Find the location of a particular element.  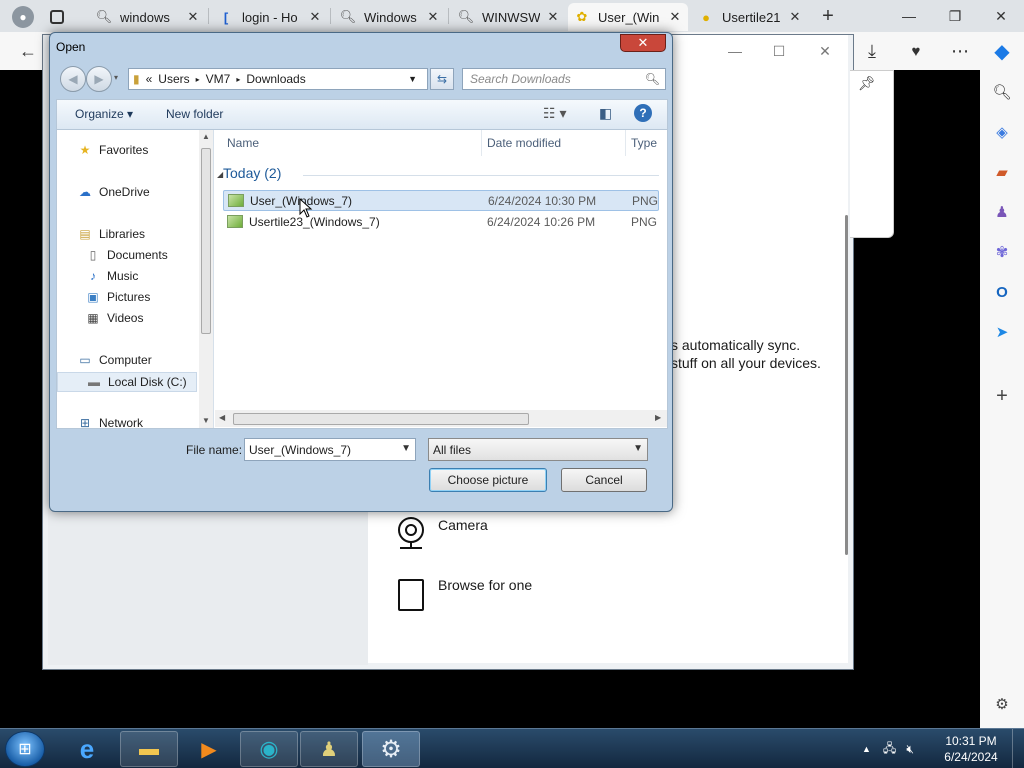

more-menu-button: ⋯ is located at coordinates (960, 51).